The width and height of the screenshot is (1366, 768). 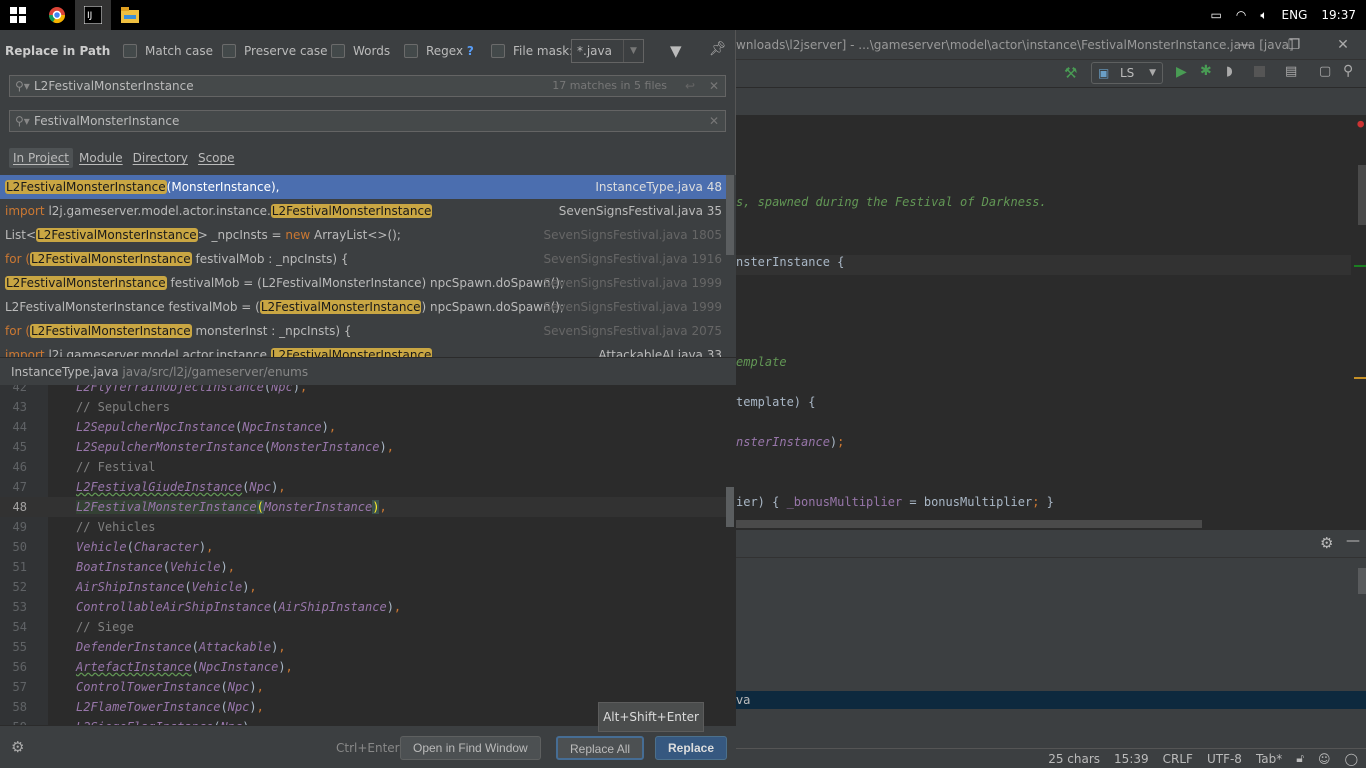 I want to click on pin-icon: 📌︎, so click(x=718, y=49).